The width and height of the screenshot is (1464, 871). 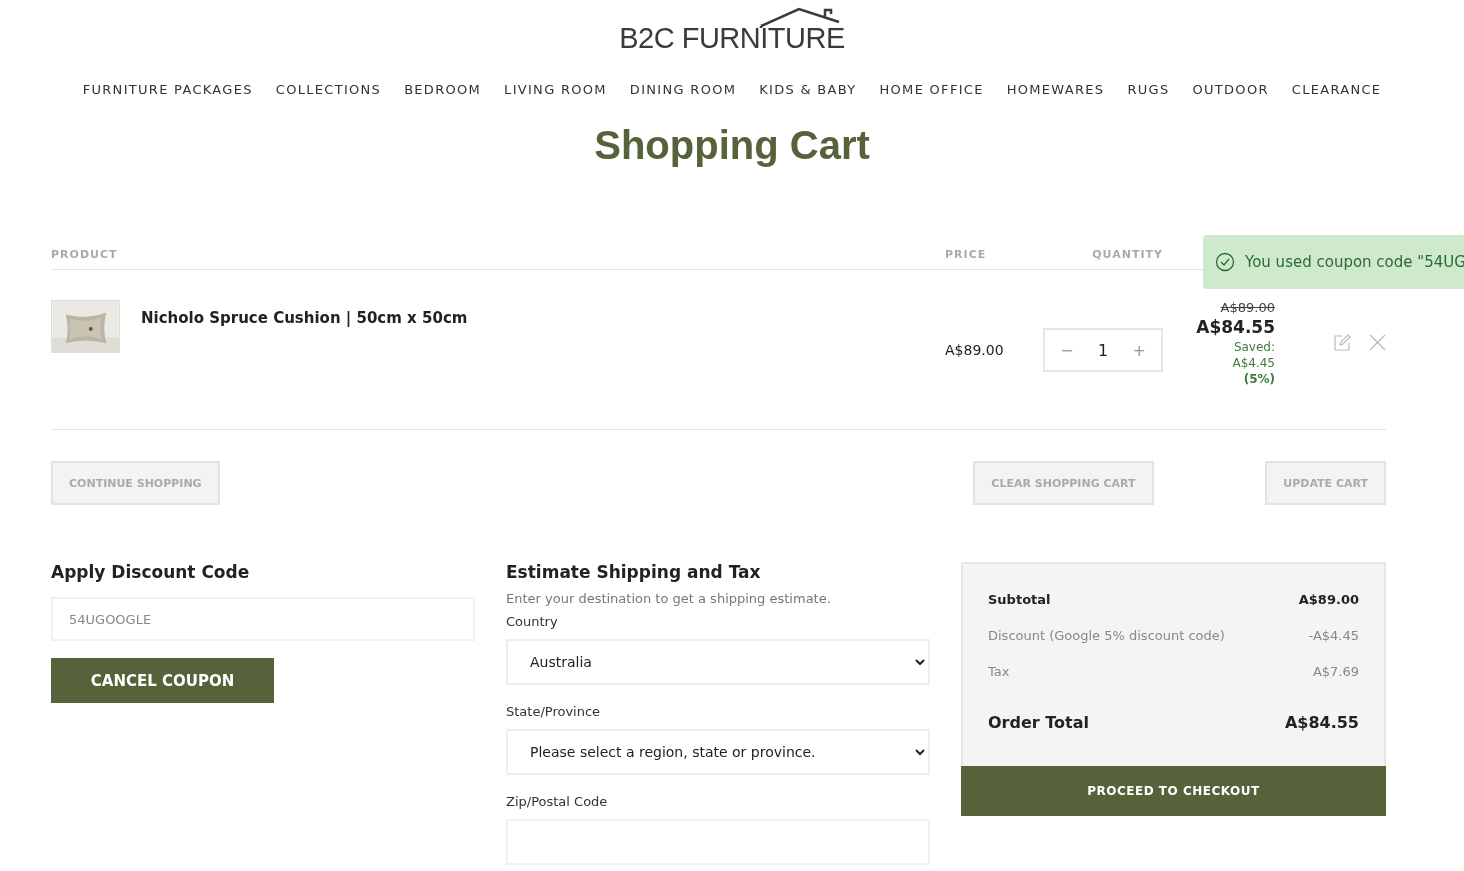 What do you see at coordinates (999, 671) in the screenshot?
I see `summary-label: Tax` at bounding box center [999, 671].